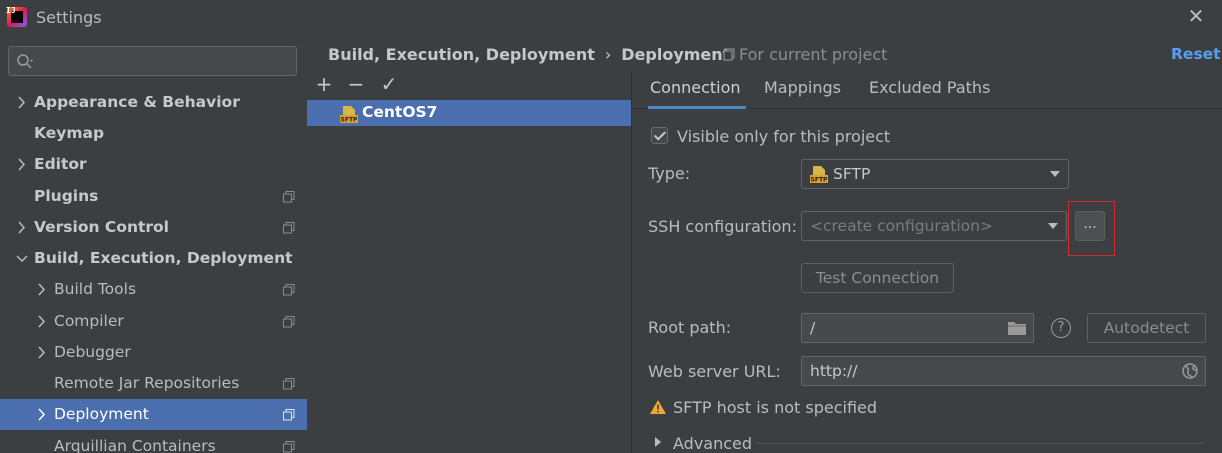  I want to click on root-path-input: /, so click(917, 328).